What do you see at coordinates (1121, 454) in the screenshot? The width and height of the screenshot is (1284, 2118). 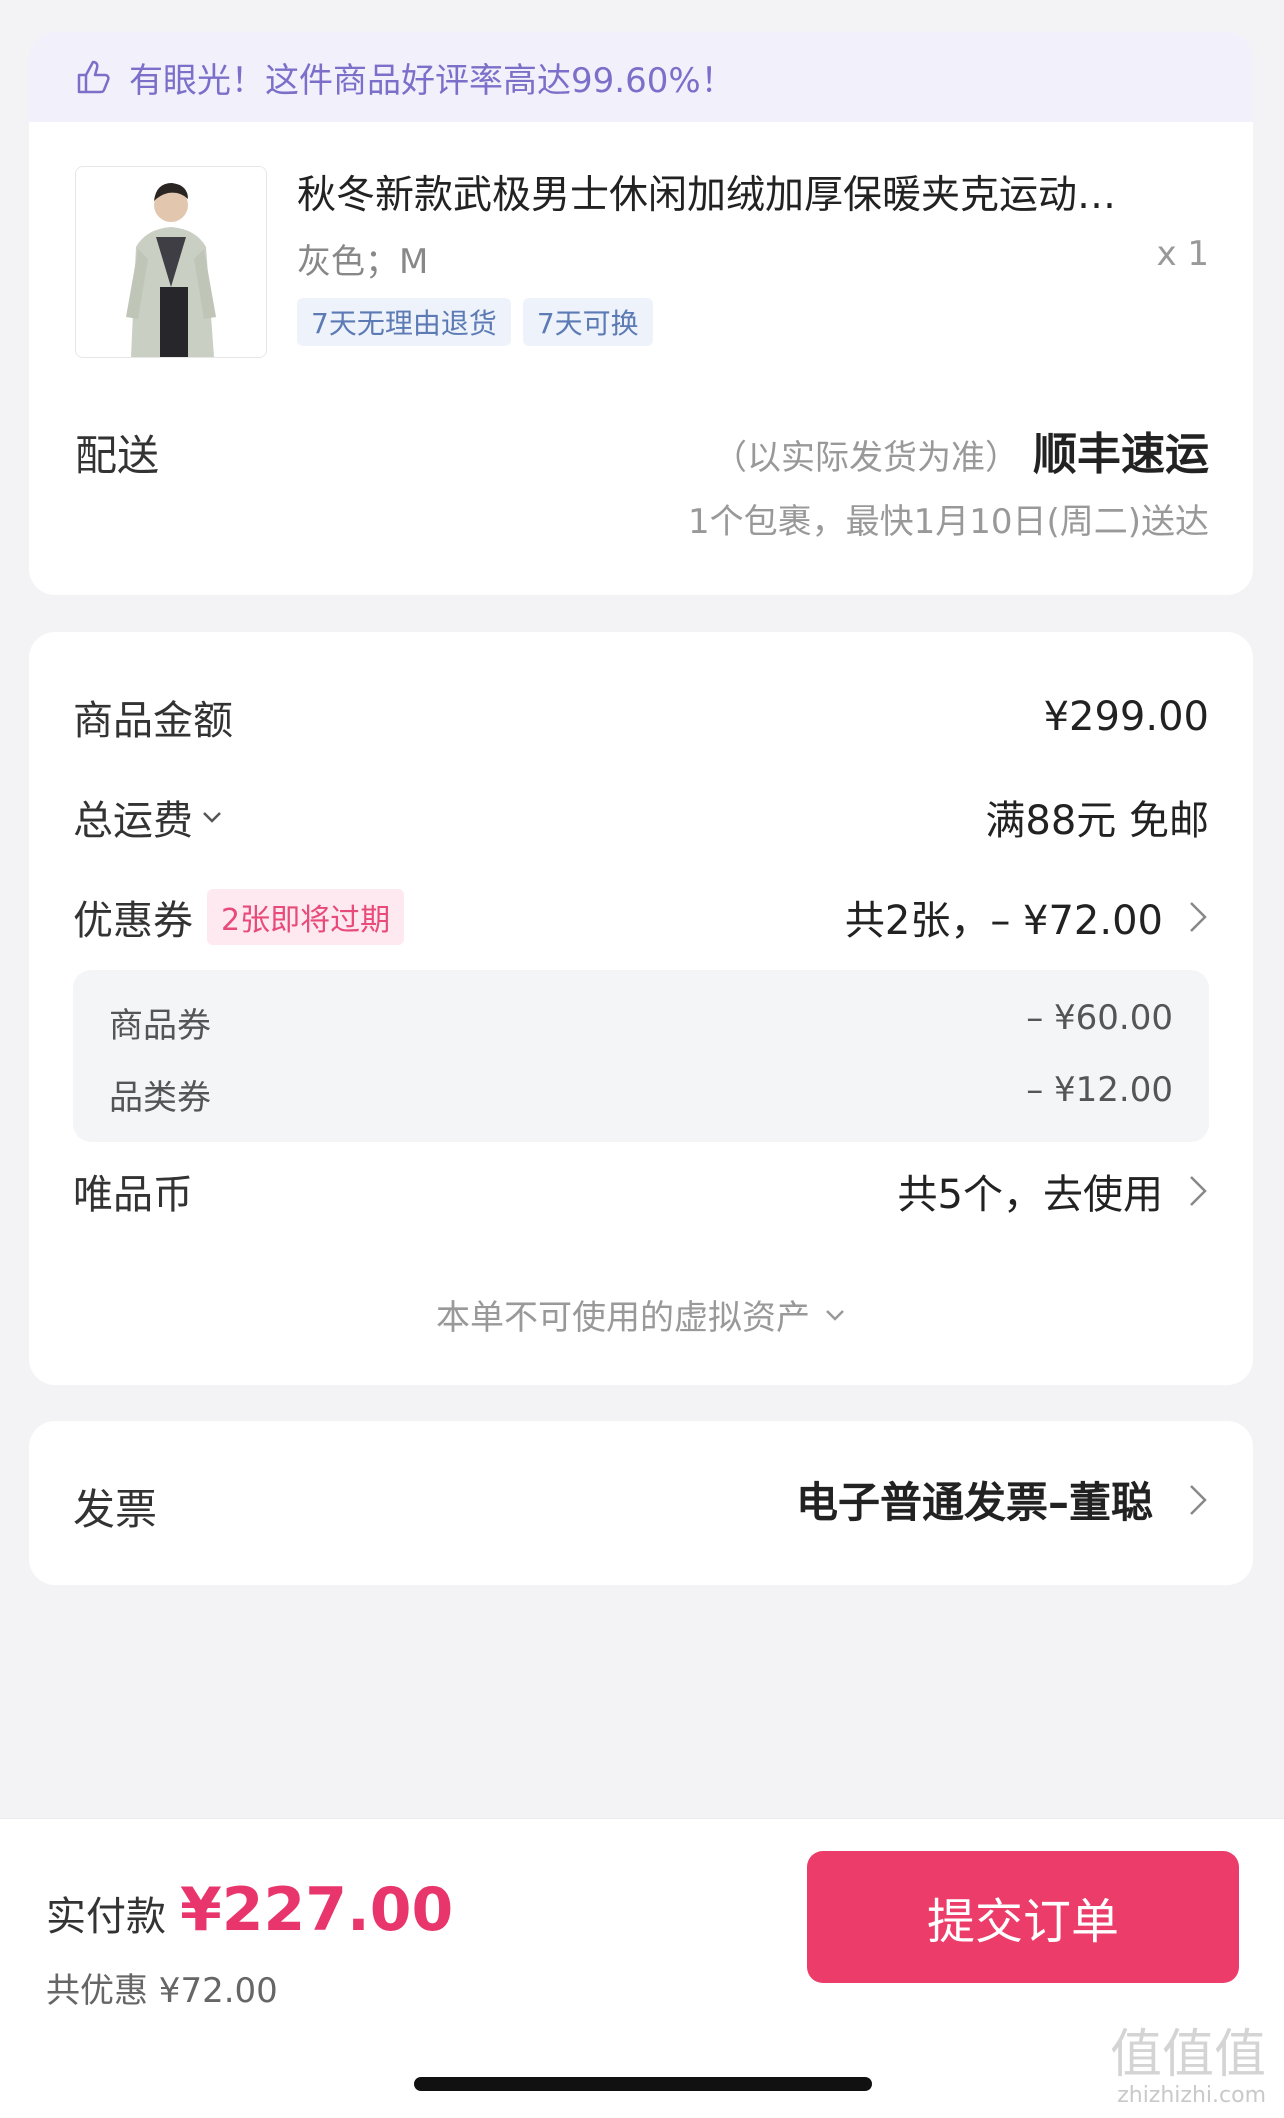 I see `shipping-carrier: 顺丰速运` at bounding box center [1121, 454].